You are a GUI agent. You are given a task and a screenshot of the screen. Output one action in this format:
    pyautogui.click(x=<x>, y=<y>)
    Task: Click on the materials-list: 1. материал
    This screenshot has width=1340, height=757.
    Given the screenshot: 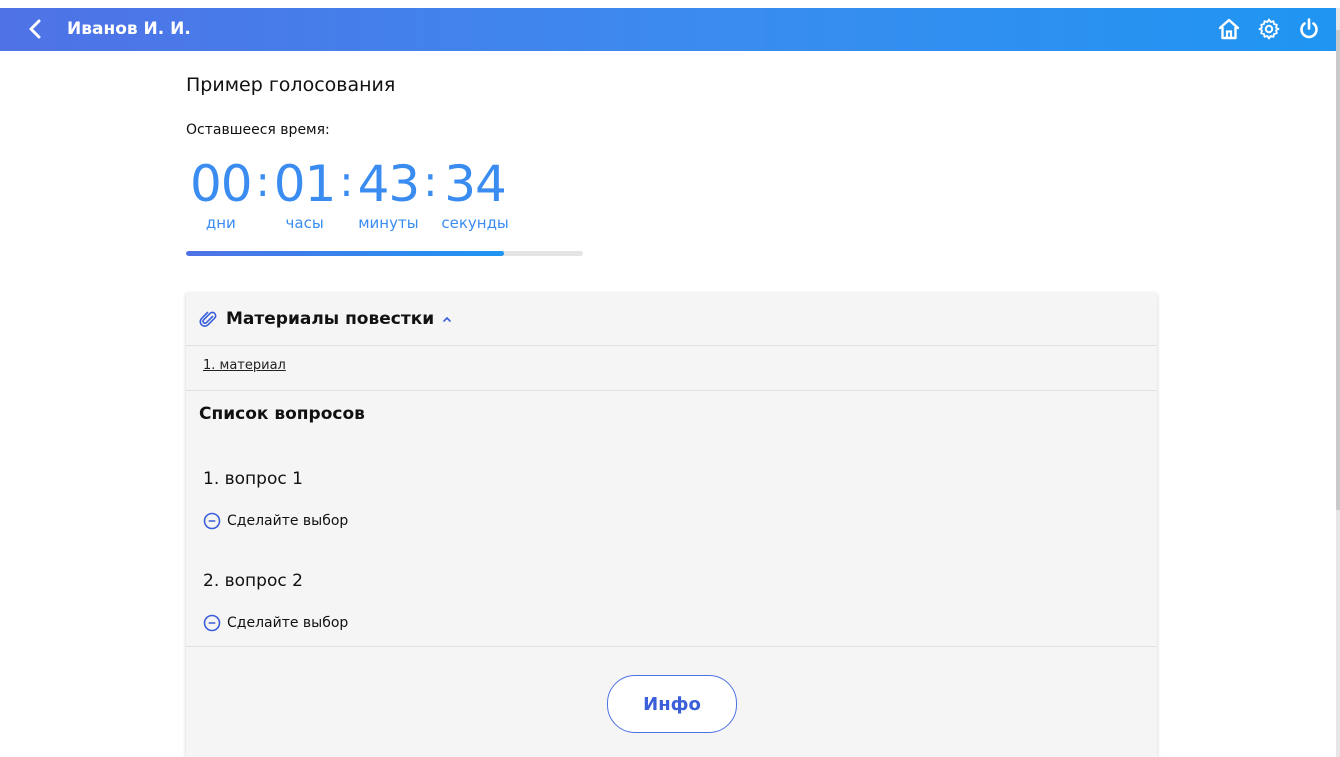 What is the action you would take?
    pyautogui.click(x=671, y=368)
    